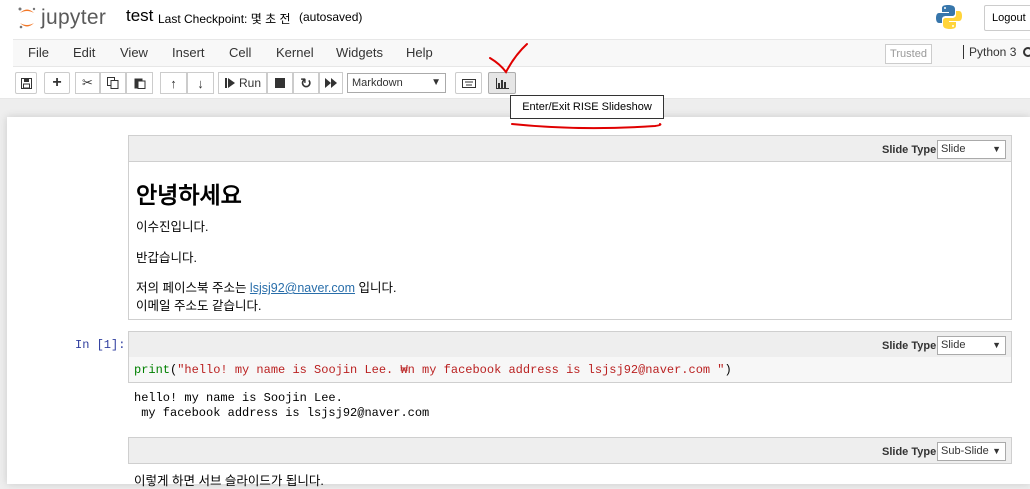 The height and width of the screenshot is (489, 1030). What do you see at coordinates (74, 17) in the screenshot?
I see `logo-text: jupyter` at bounding box center [74, 17].